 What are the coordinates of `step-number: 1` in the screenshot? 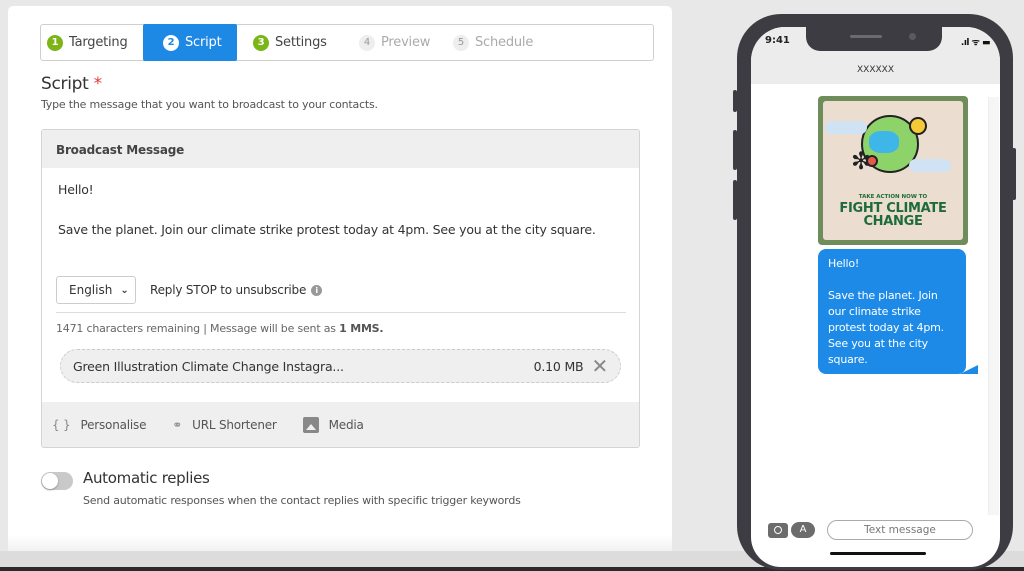 It's located at (55, 42).